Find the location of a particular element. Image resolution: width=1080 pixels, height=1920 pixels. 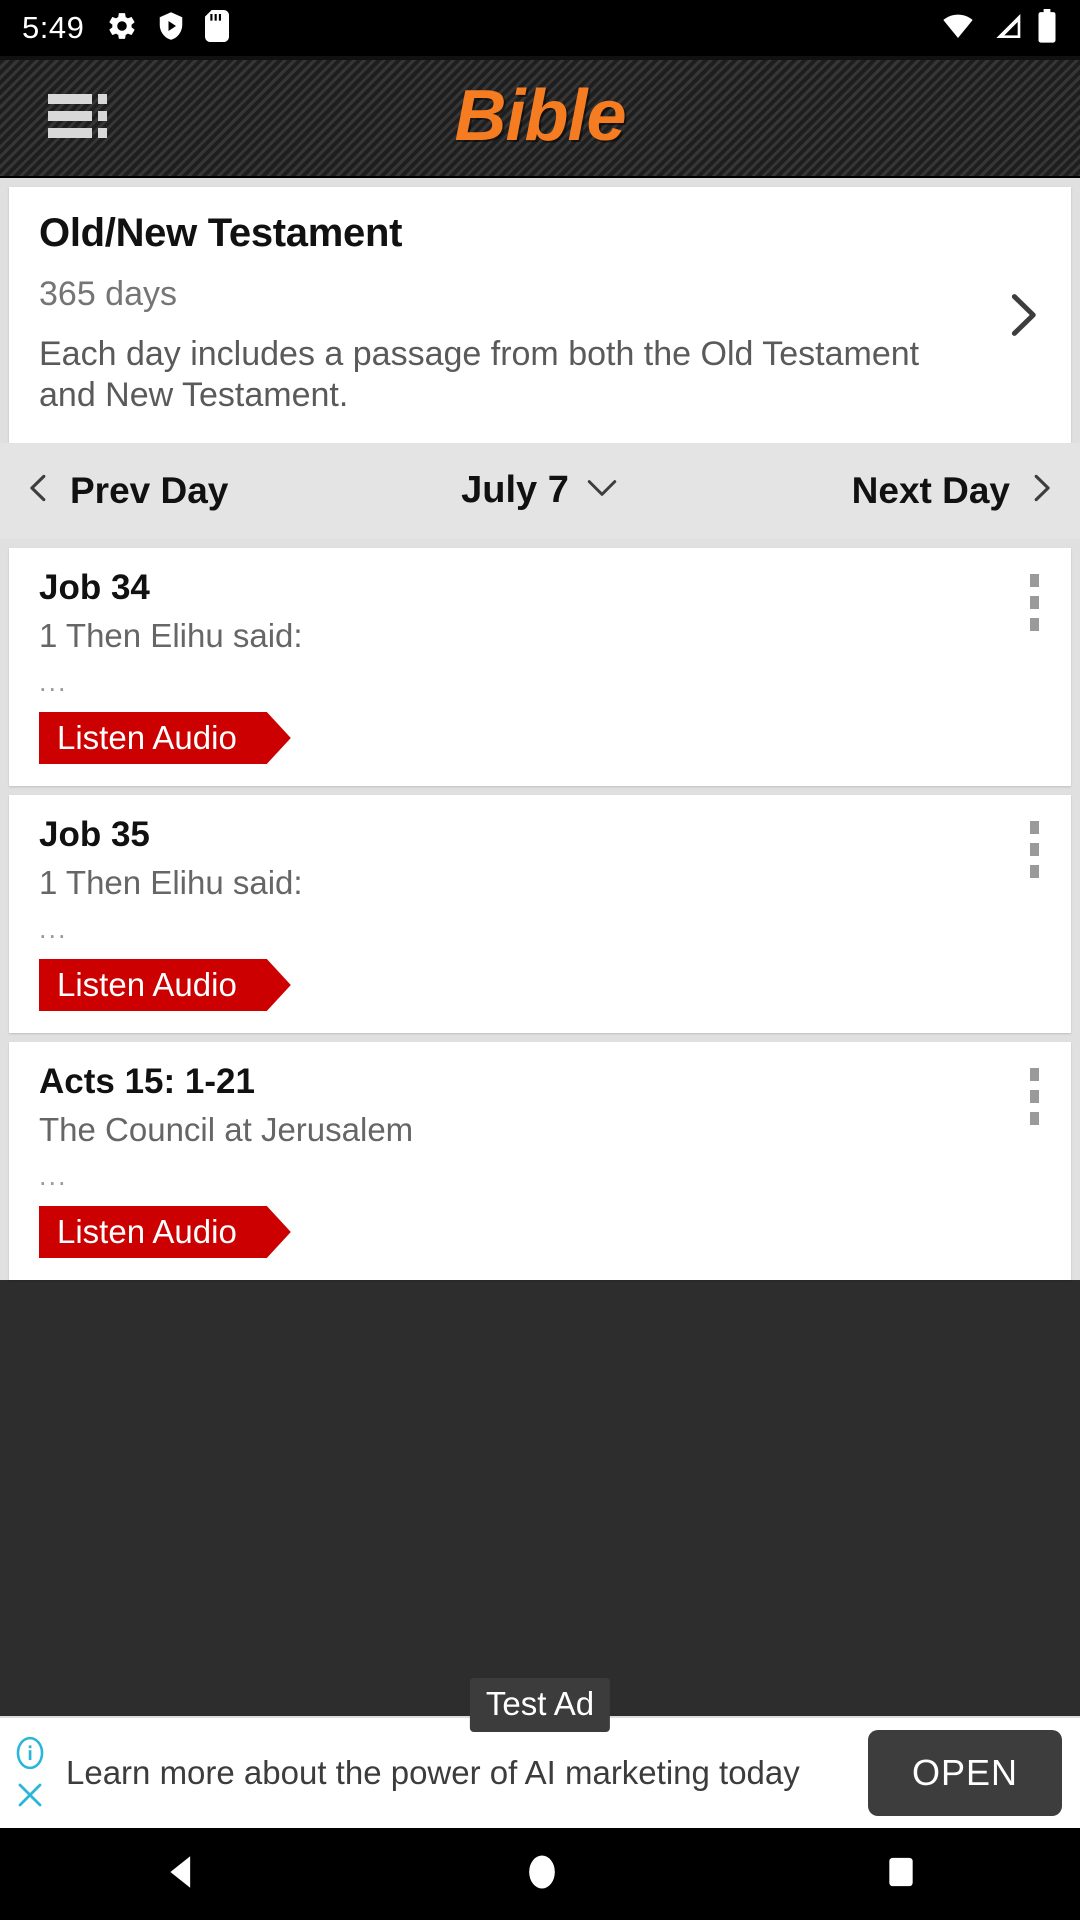

home-circle-icon is located at coordinates (542, 1874).